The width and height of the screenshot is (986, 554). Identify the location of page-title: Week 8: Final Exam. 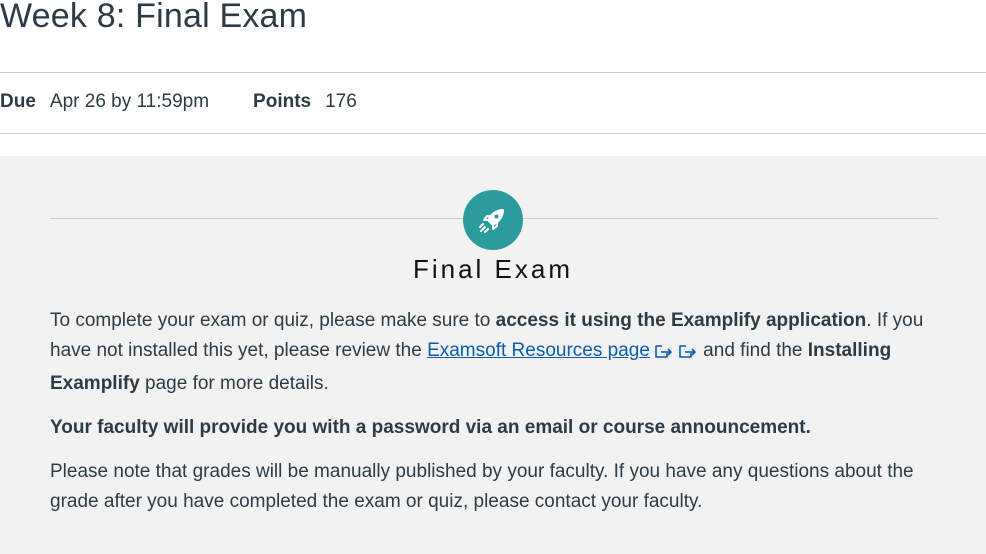
(154, 17).